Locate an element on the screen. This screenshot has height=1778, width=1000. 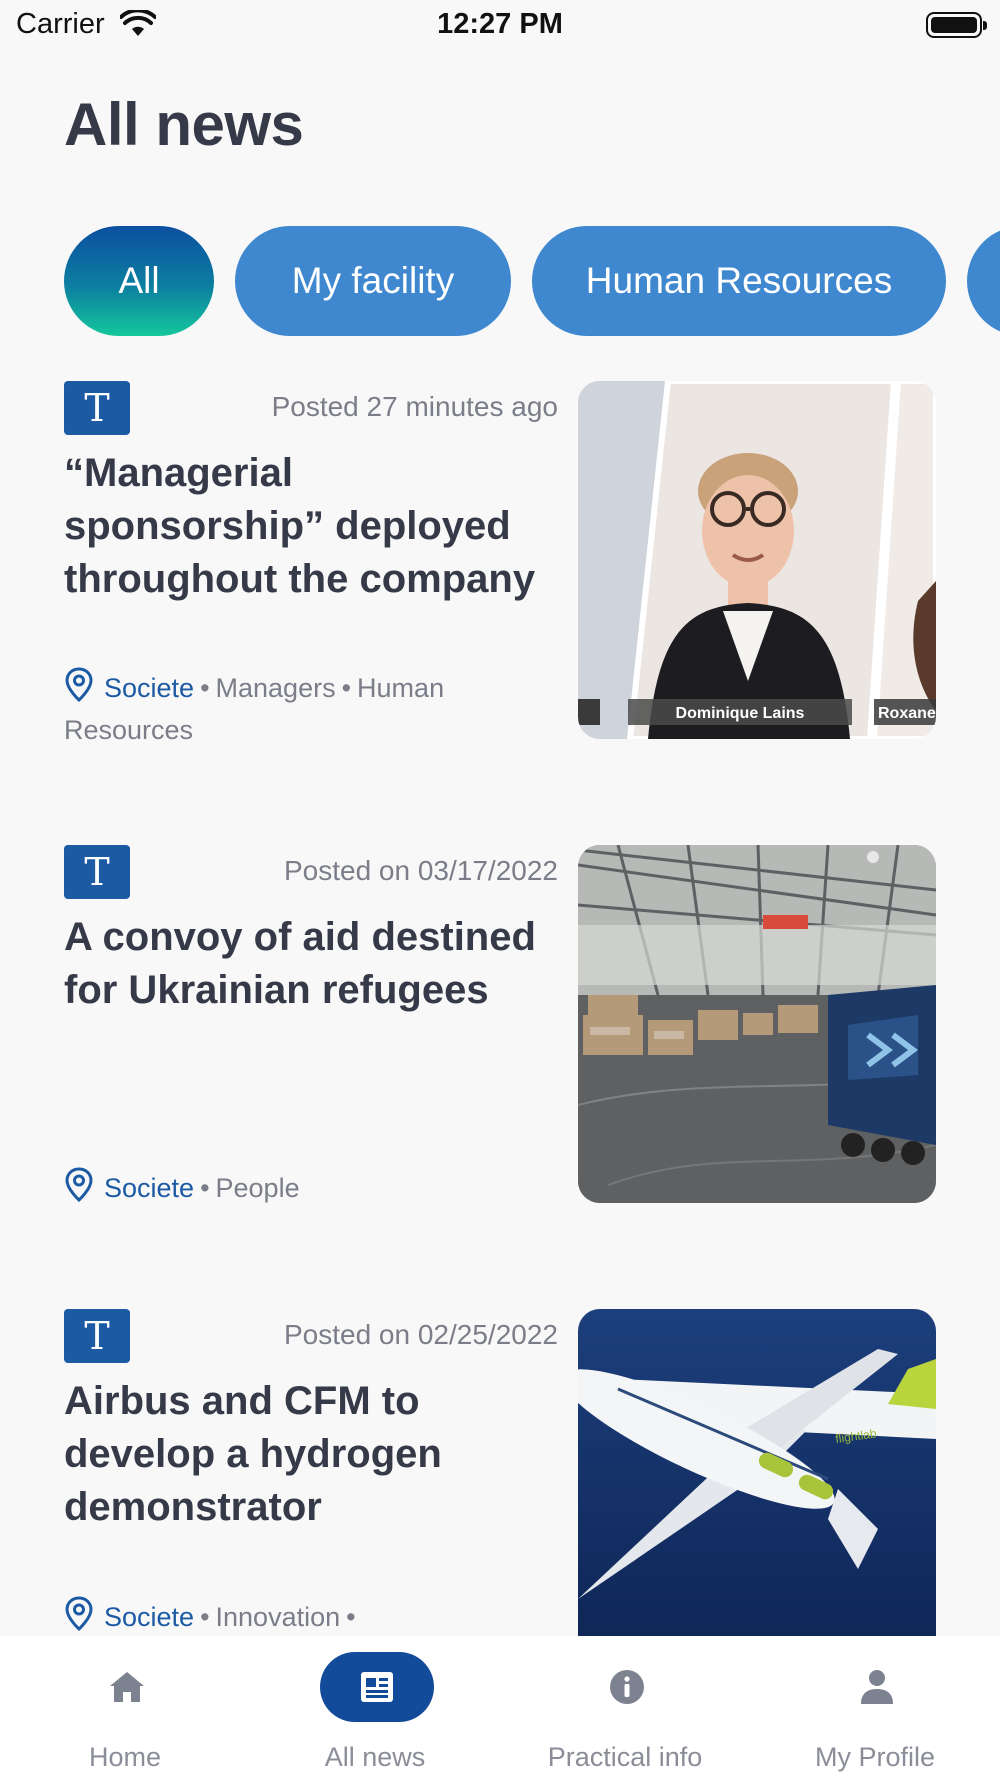
filter-chip-human-resources: Human Resources is located at coordinates (739, 281).